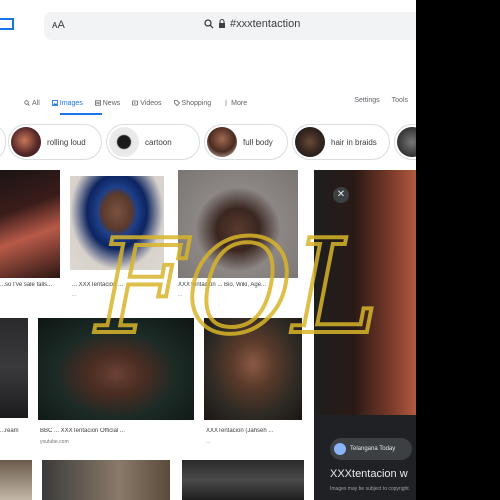 The image size is (500, 500). Describe the element at coordinates (365, 292) in the screenshot. I see `preview-image` at that location.